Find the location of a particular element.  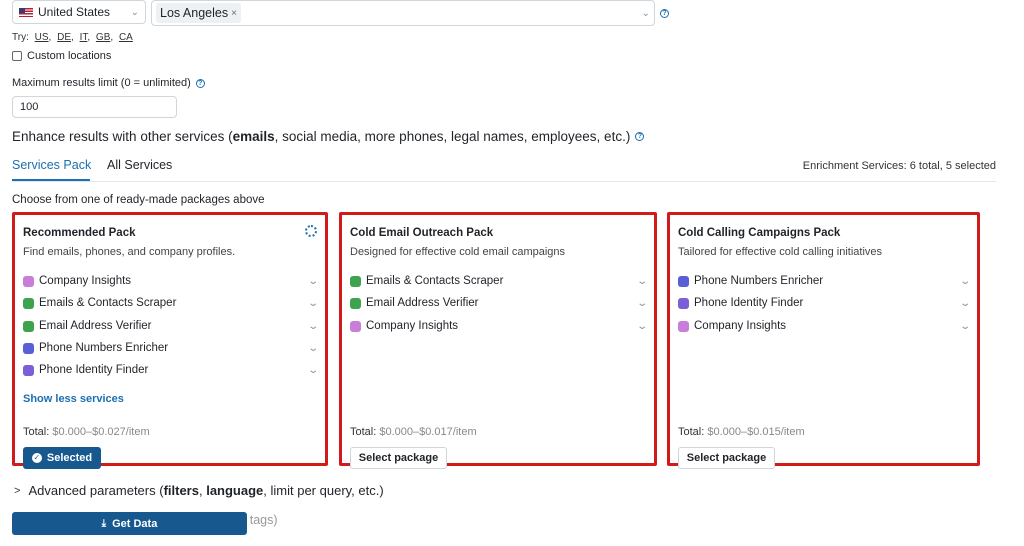

city-chip-label: Los Angeles is located at coordinates (194, 13).